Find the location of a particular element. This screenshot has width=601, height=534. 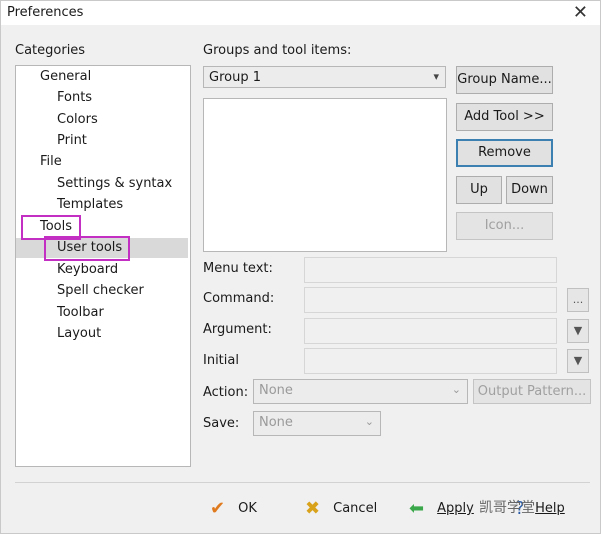

argument-dropdown-button: ▼ is located at coordinates (578, 331).